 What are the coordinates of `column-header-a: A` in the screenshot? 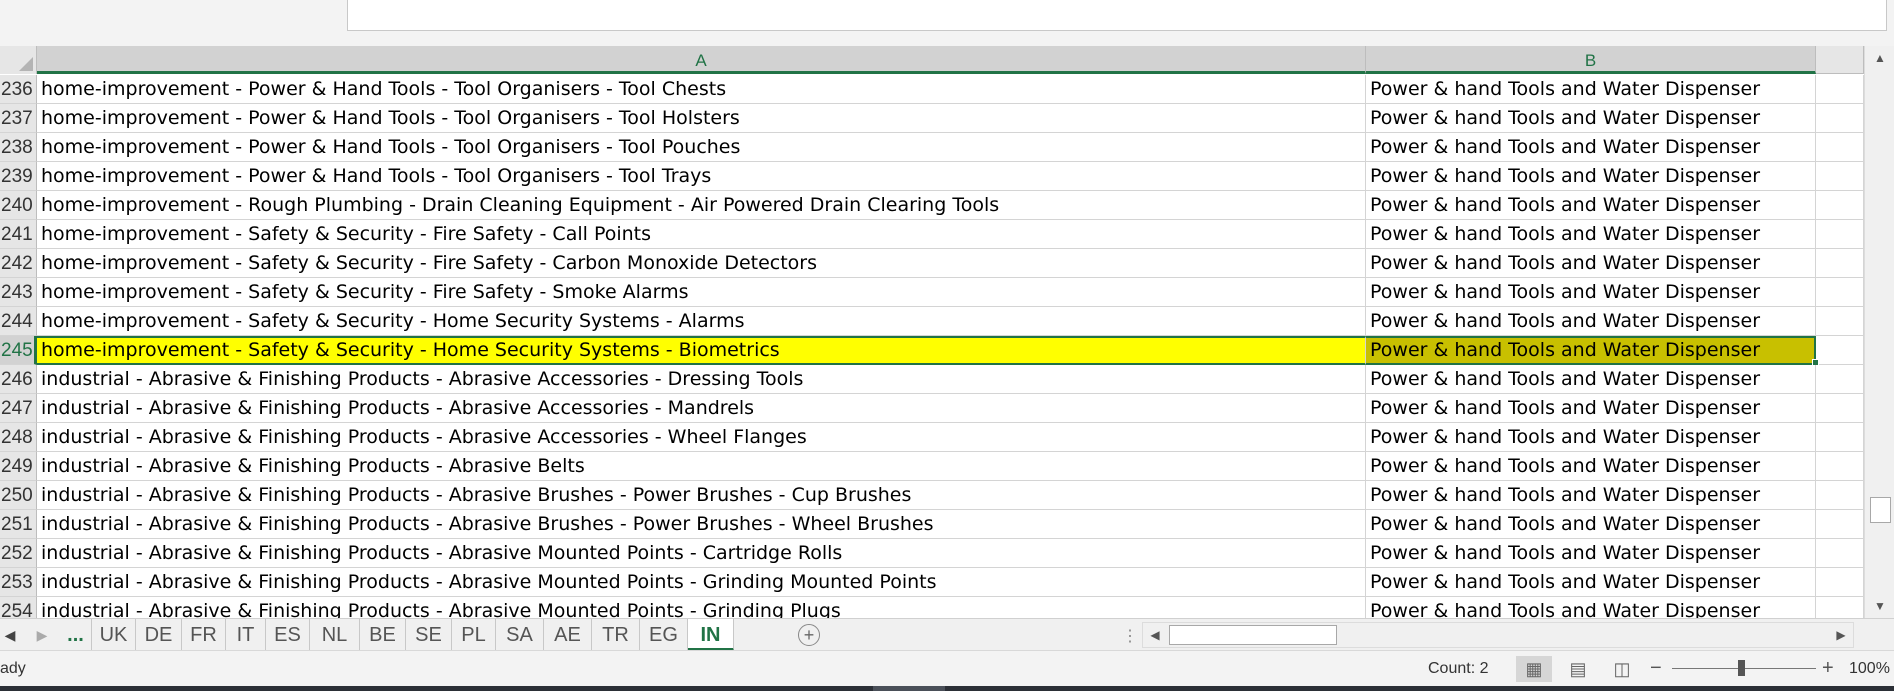 It's located at (701, 60).